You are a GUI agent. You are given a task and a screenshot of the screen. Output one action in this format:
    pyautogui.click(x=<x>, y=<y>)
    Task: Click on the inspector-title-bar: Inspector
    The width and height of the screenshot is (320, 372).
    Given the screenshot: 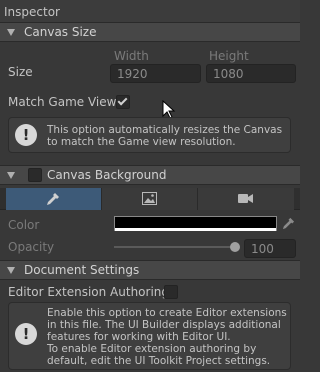 What is the action you would take?
    pyautogui.click(x=150, y=11)
    